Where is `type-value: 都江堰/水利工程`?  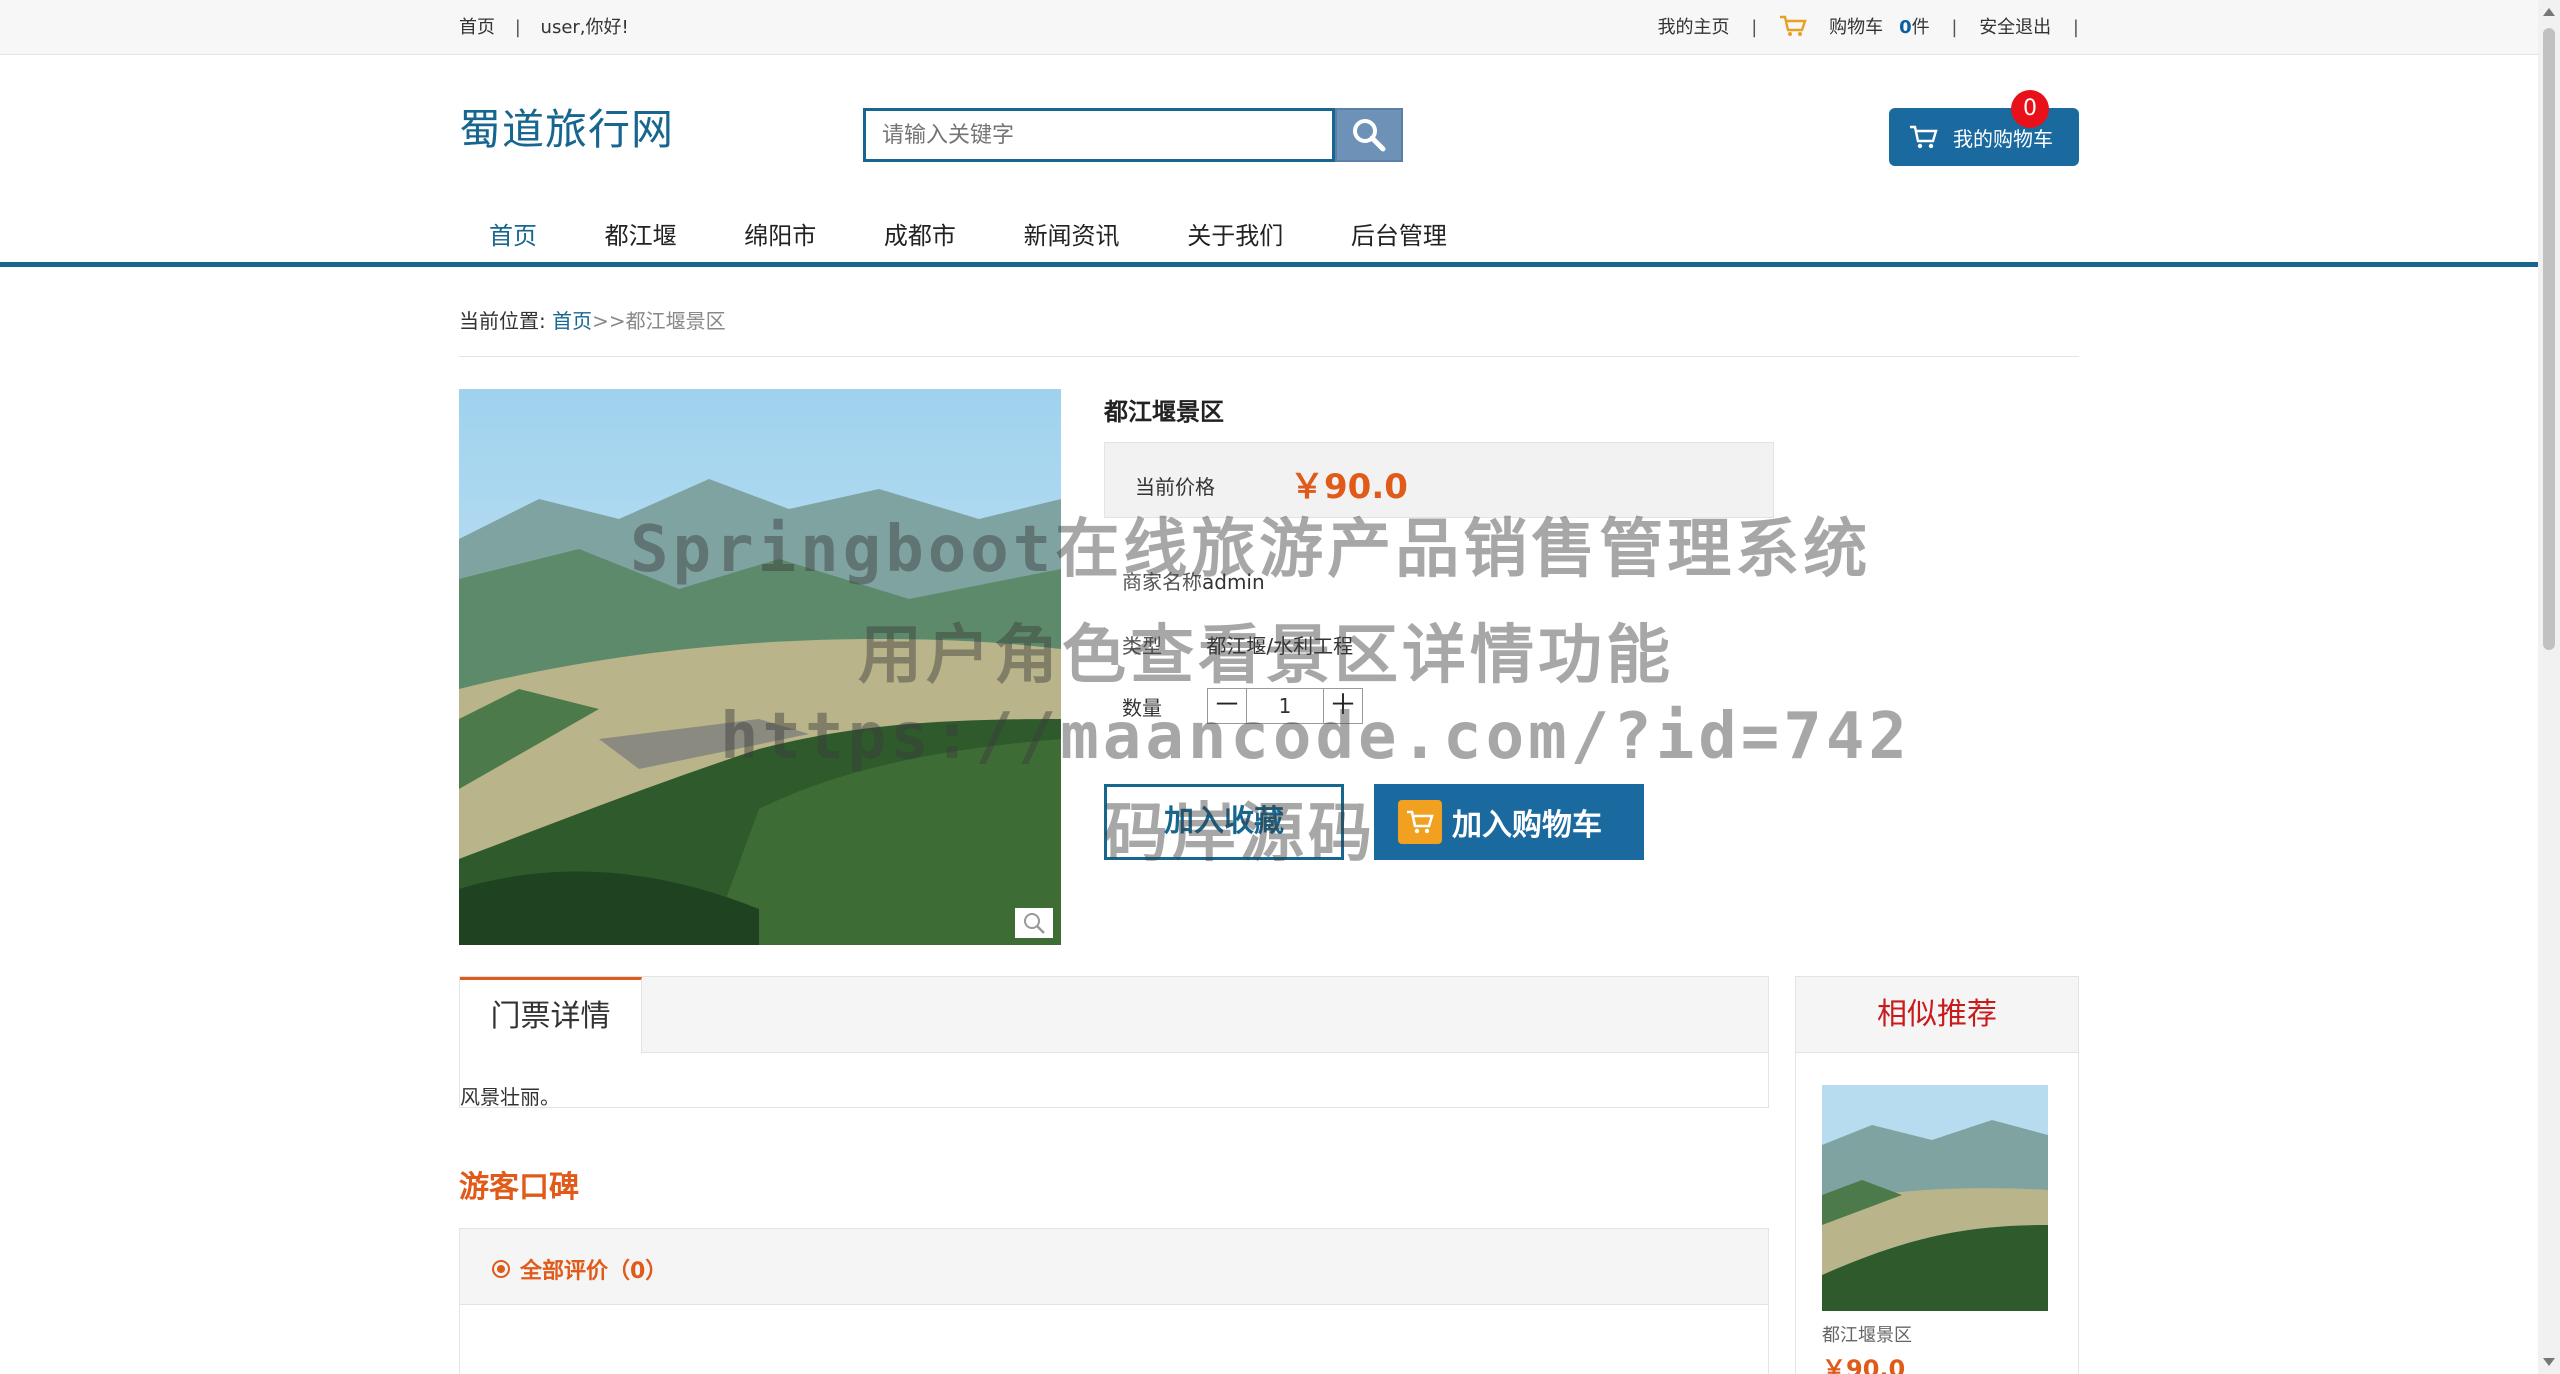 type-value: 都江堰/水利工程 is located at coordinates (1279, 646).